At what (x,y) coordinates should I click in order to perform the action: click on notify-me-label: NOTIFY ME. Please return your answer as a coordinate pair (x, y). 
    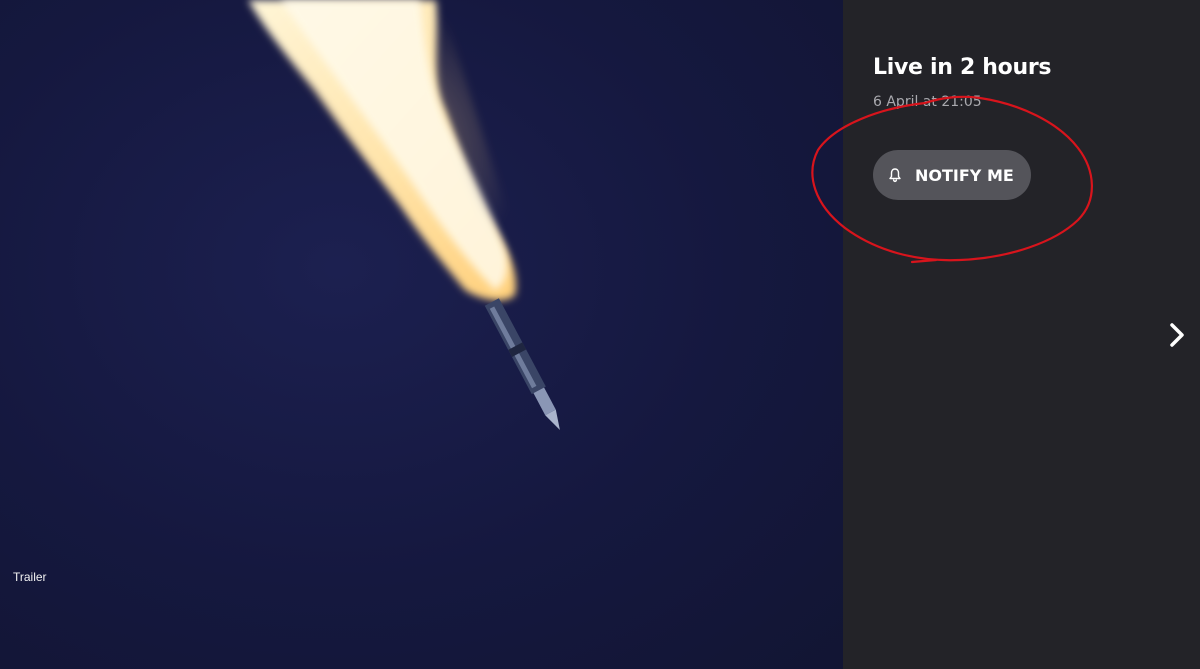
    Looking at the image, I should click on (964, 175).